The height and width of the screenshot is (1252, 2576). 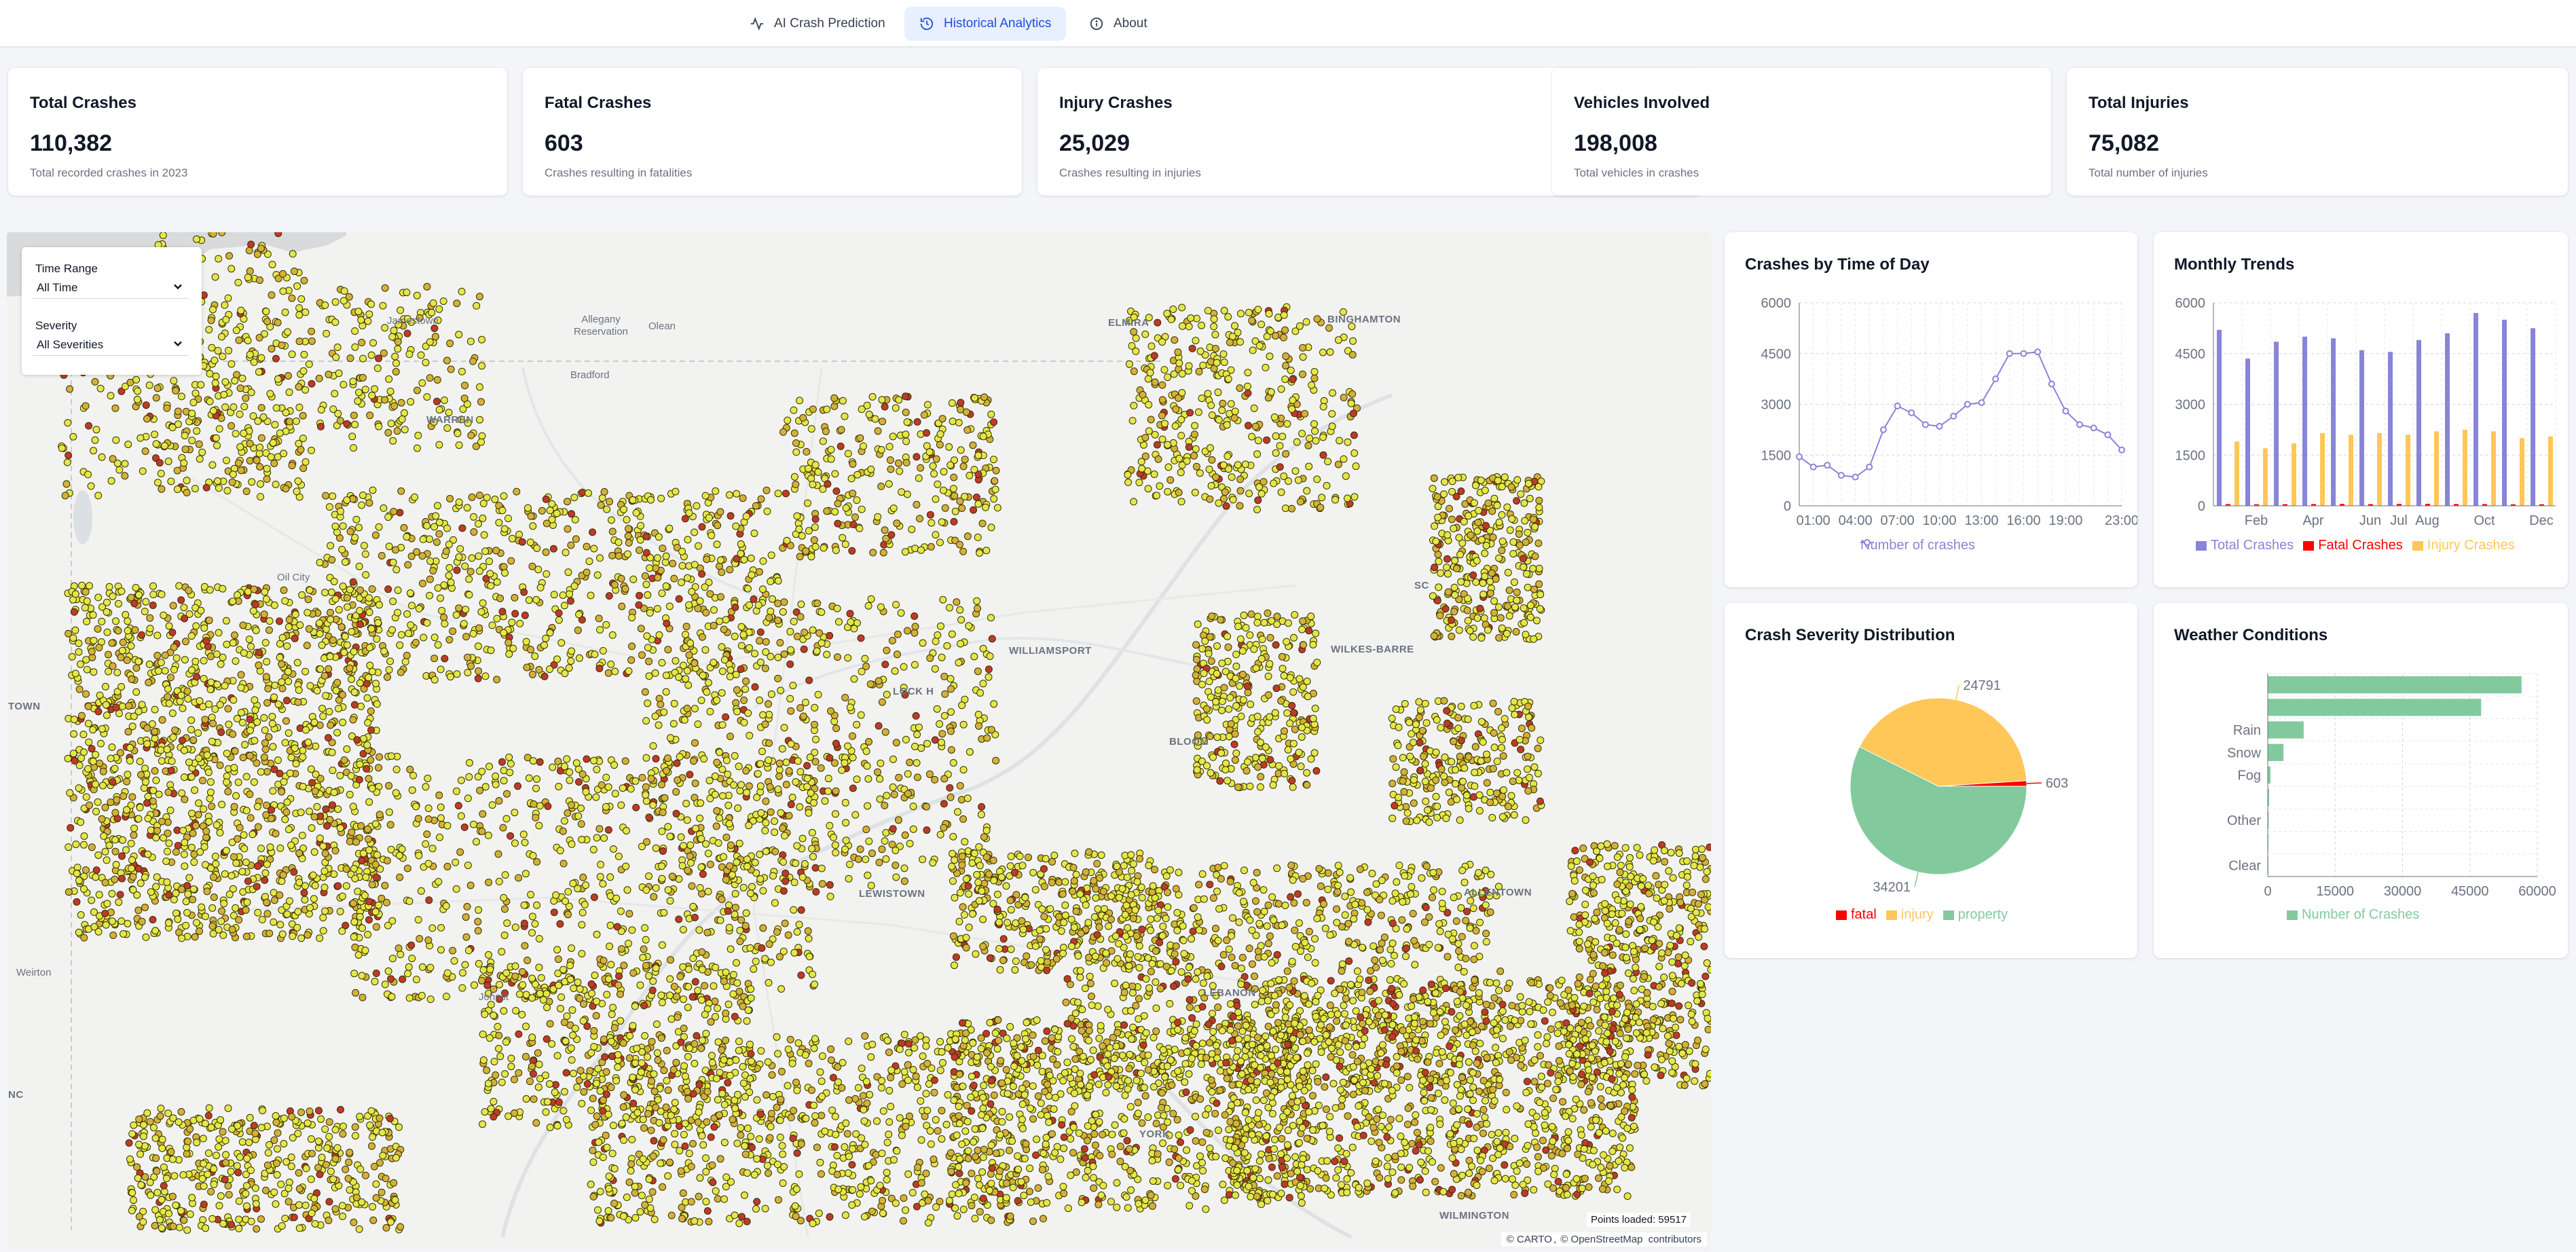 I want to click on tab-historical-analytics: Historical Analytics, so click(x=986, y=24).